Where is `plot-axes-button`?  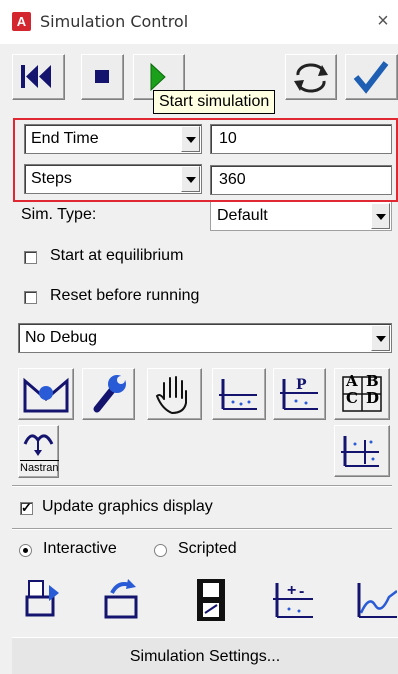
plot-axes-button is located at coordinates (239, 394).